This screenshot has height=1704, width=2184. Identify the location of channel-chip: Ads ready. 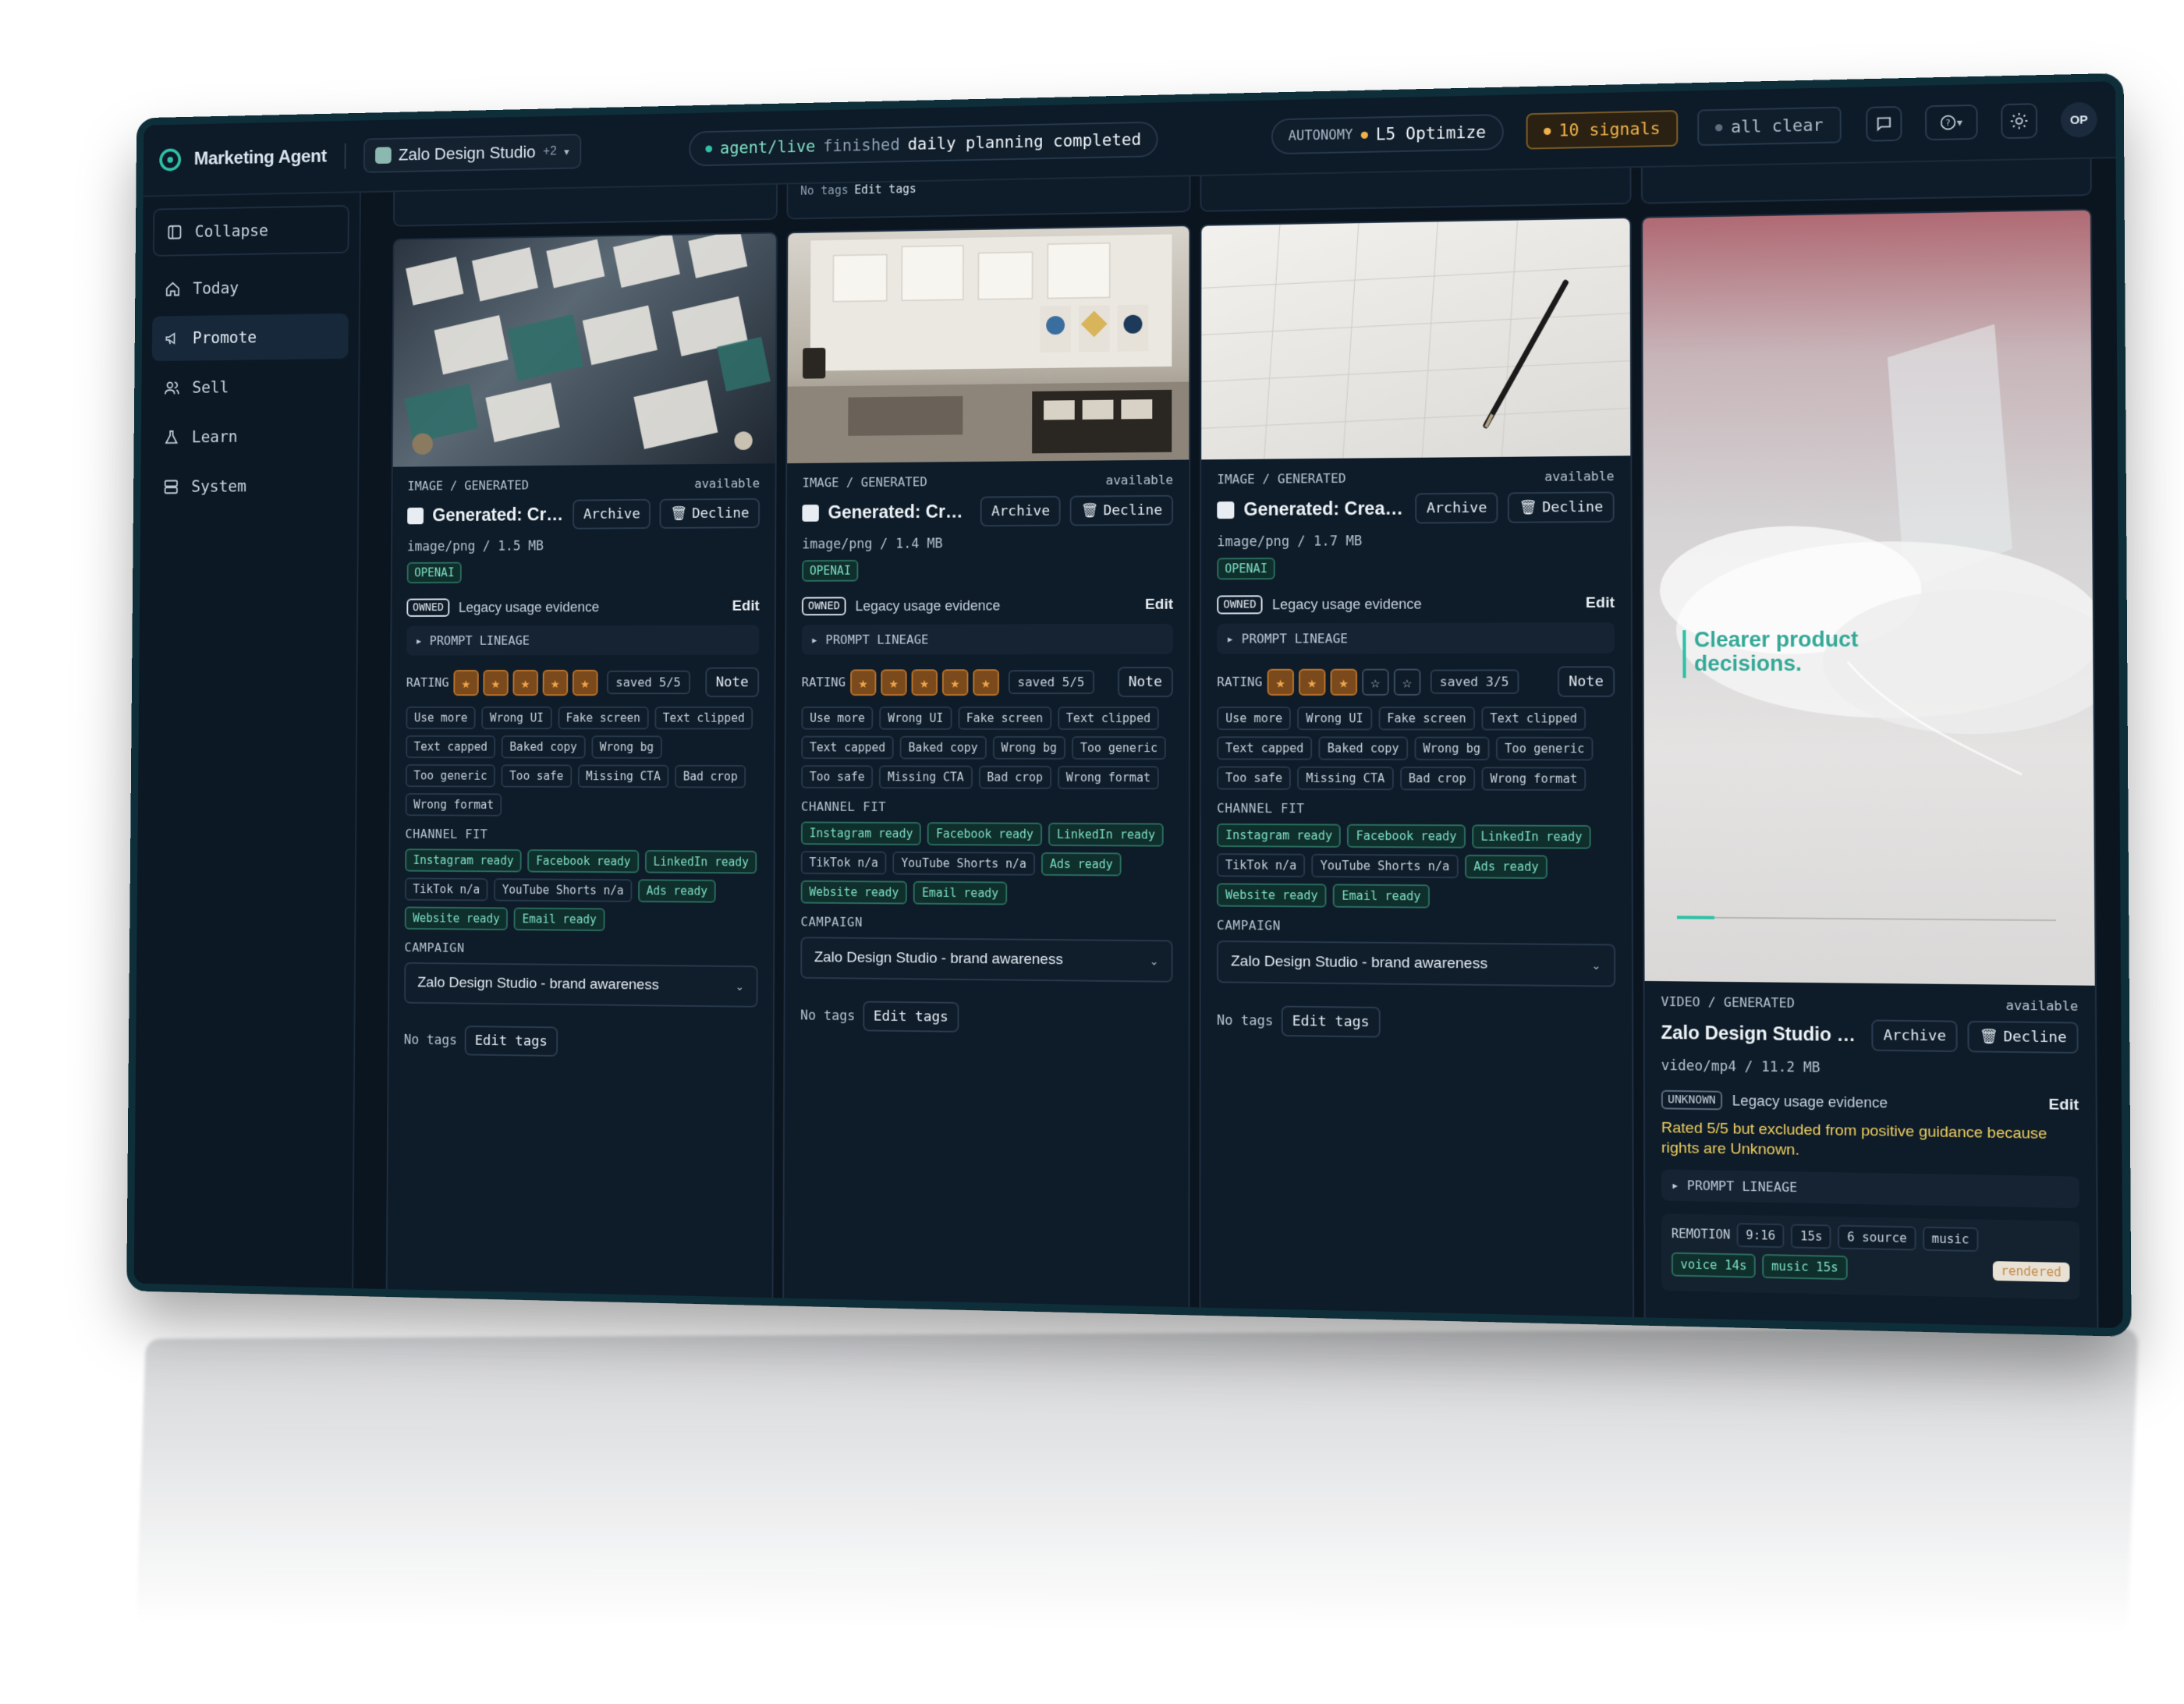
(677, 890).